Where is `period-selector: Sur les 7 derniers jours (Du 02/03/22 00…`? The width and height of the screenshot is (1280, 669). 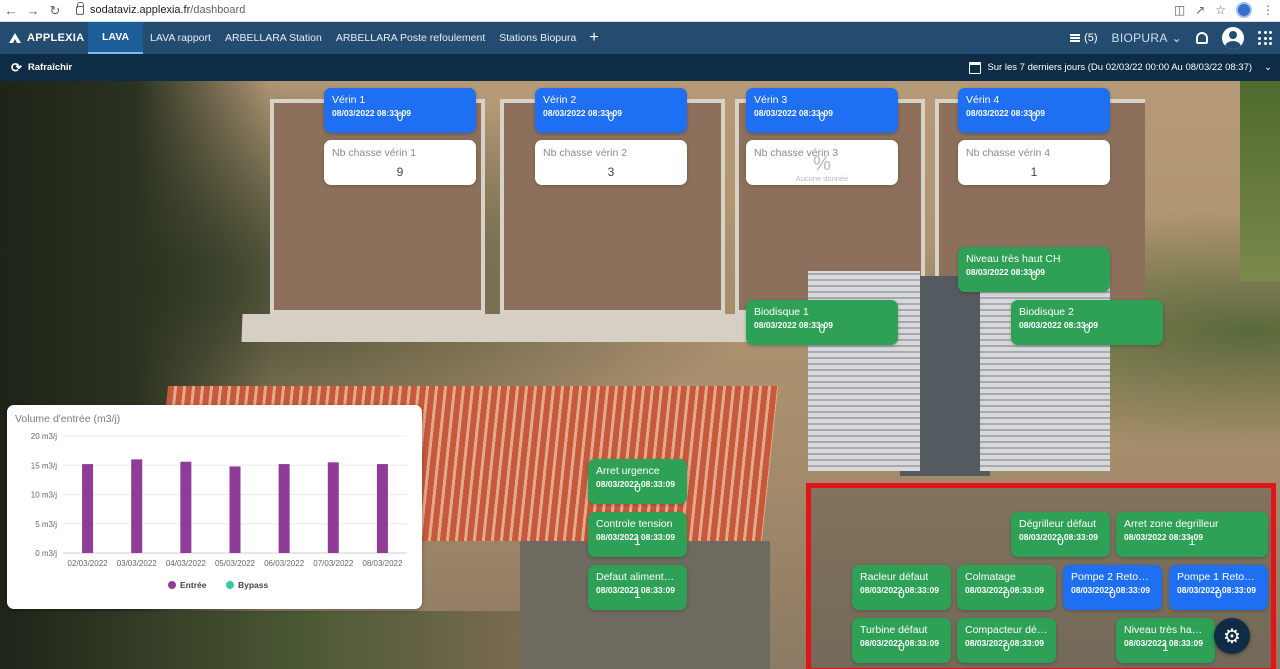 period-selector: Sur les 7 derniers jours (Du 02/03/22 00… is located at coordinates (1120, 67).